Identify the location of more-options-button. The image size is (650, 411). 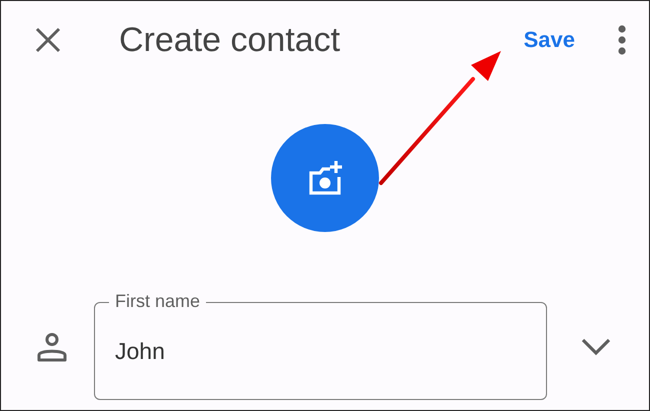
(622, 40).